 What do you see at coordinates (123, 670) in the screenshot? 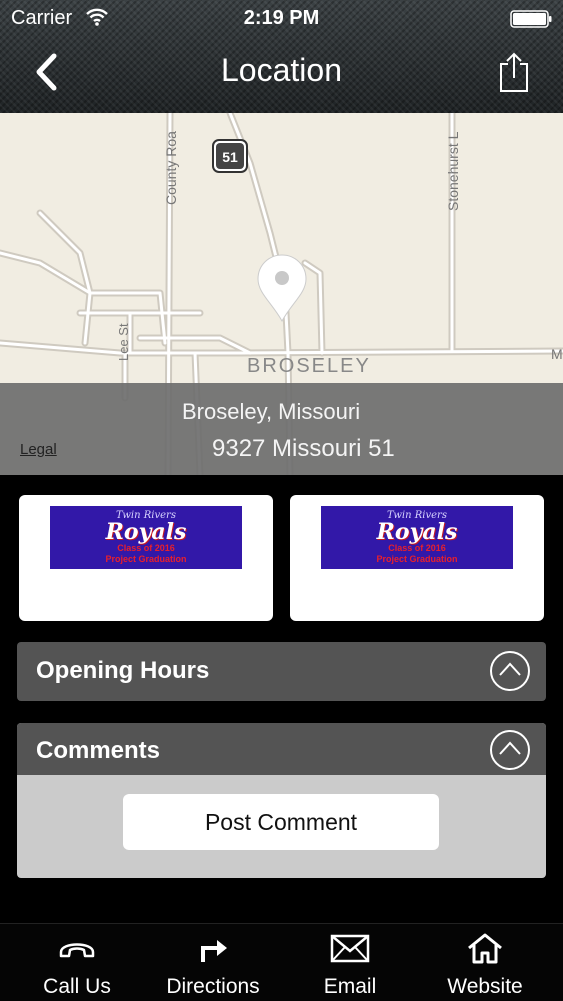
I see `opening-hours-title: Opening Hours` at bounding box center [123, 670].